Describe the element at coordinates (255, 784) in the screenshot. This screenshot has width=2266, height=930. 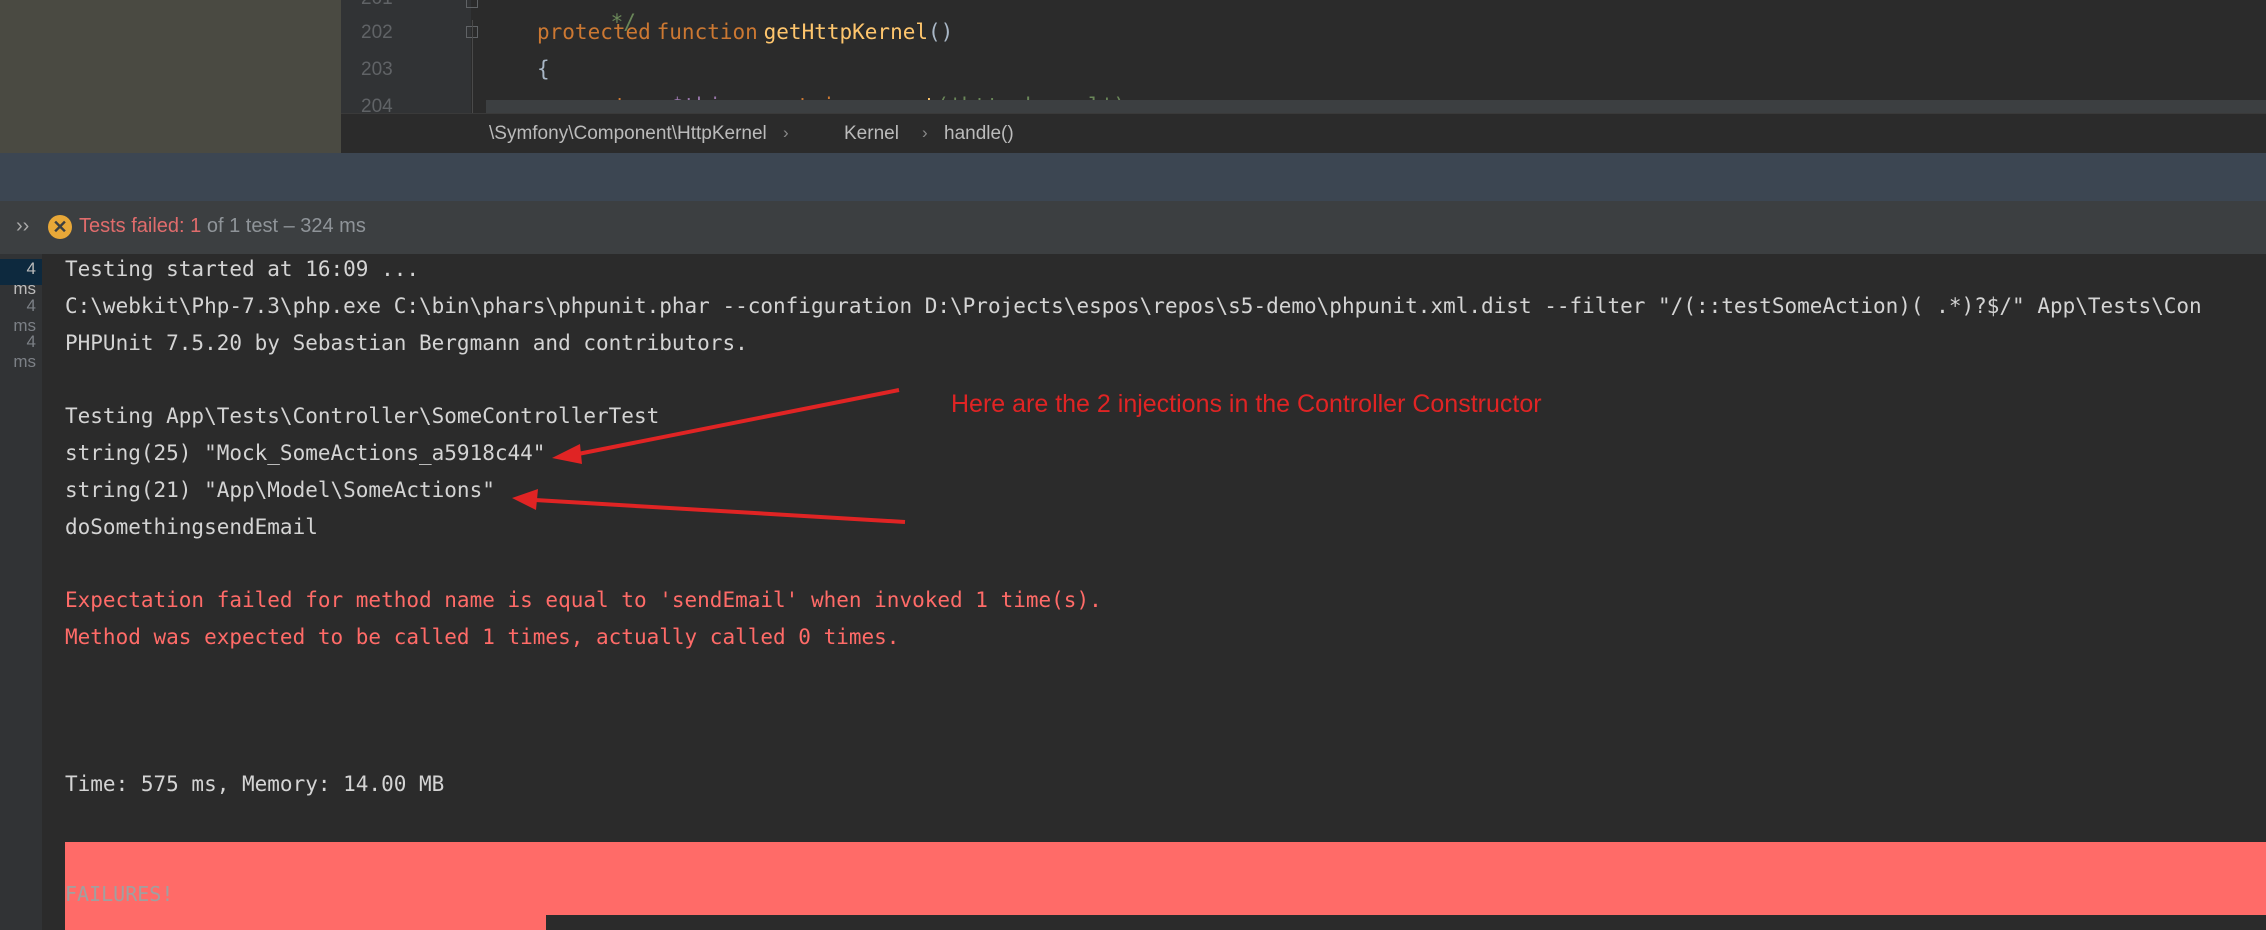
I see `console-line: Time: 575 ms, Memory: 14.00 MB` at that location.